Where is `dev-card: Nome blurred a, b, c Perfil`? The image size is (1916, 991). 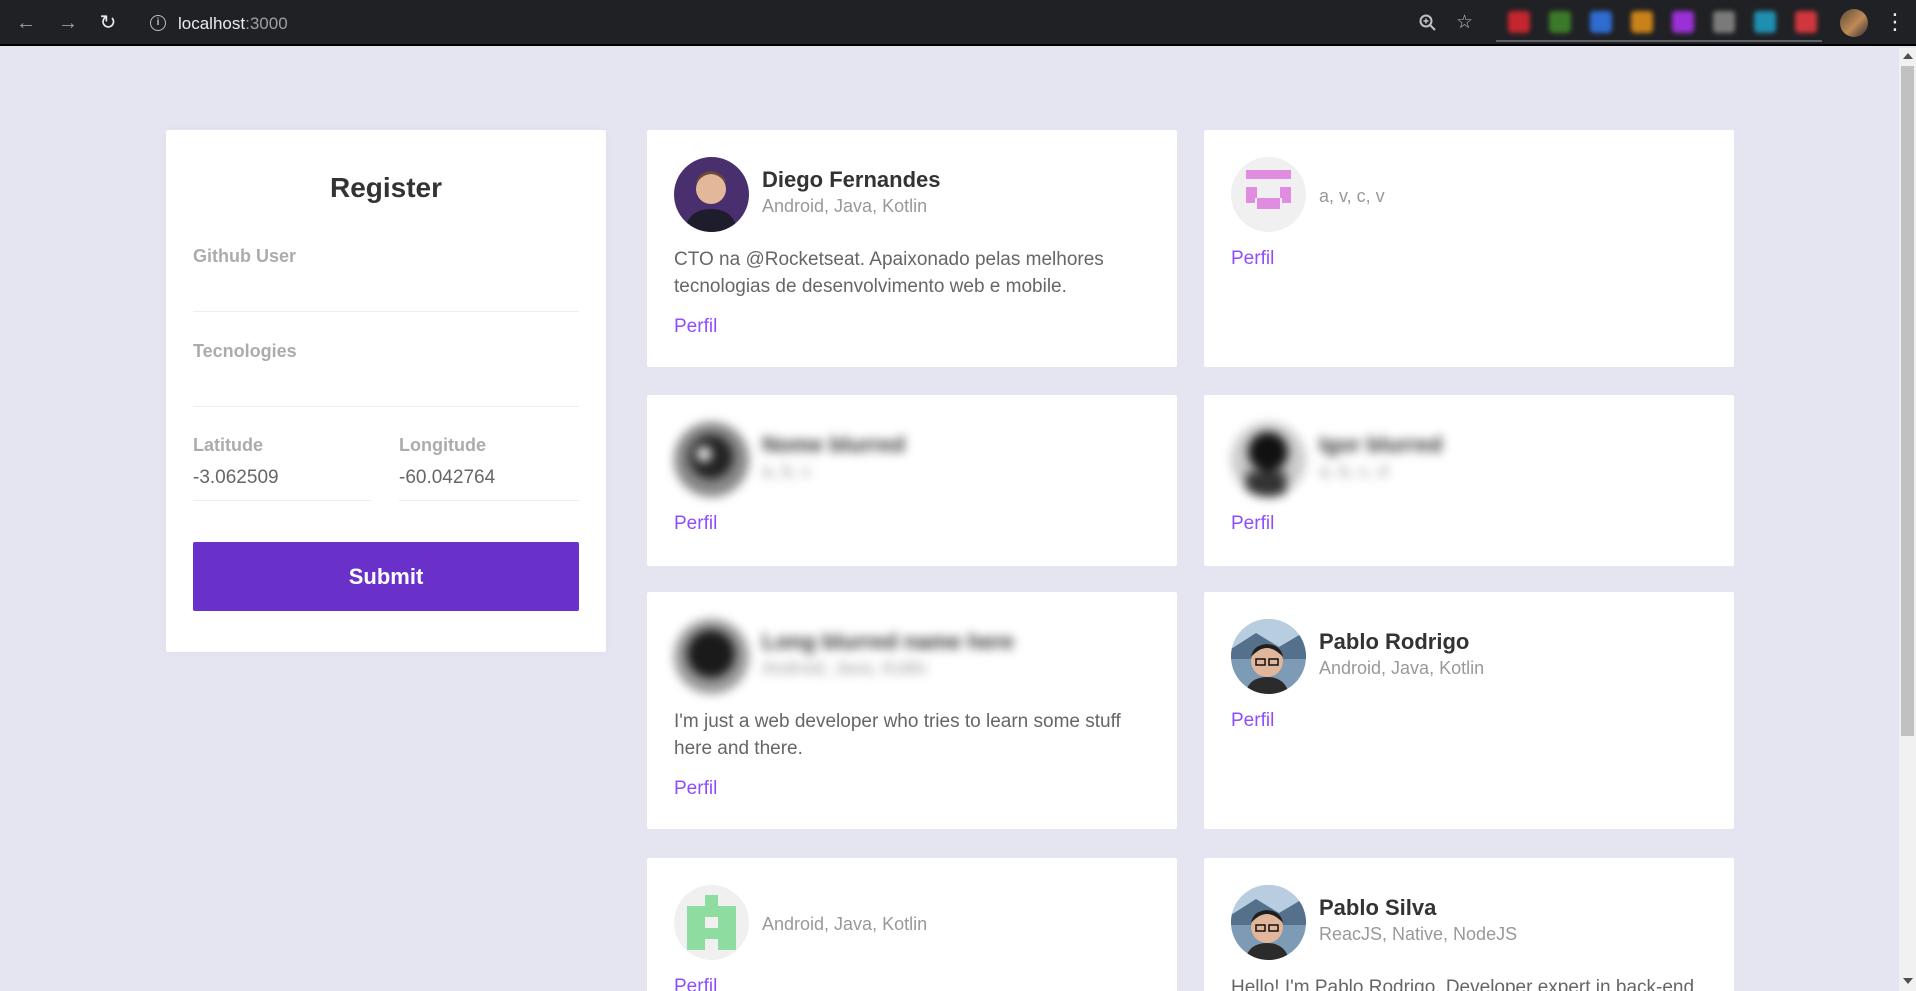 dev-card: Nome blurred a, b, c Perfil is located at coordinates (912, 480).